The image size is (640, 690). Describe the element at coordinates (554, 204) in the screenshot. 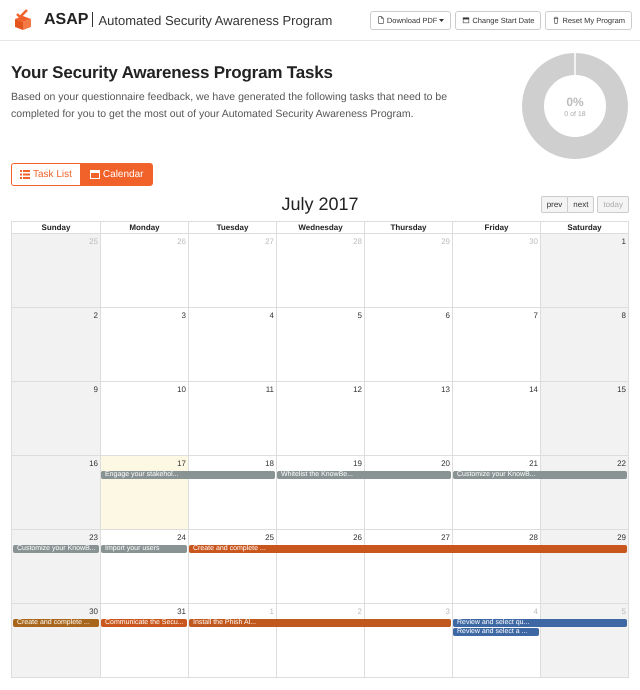

I see `nav-button: prev` at that location.